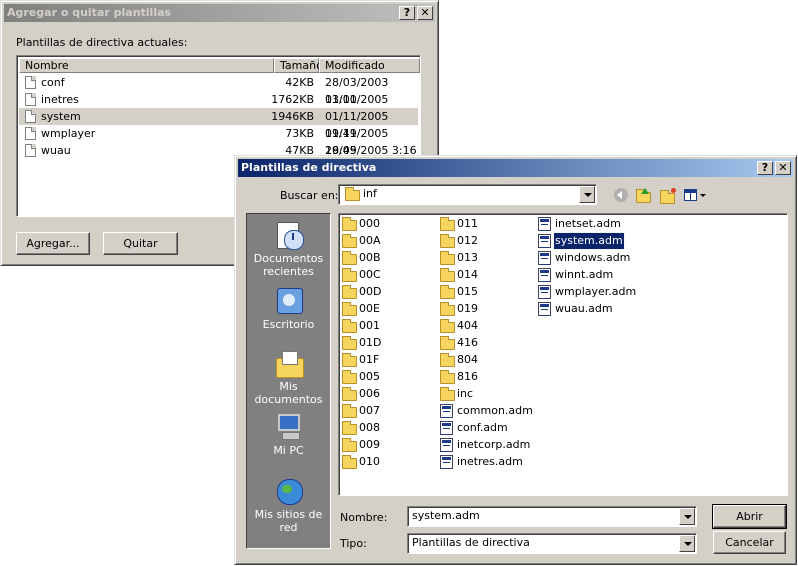 This screenshot has width=798, height=566. Describe the element at coordinates (53, 82) in the screenshot. I see `template-name: conf` at that location.